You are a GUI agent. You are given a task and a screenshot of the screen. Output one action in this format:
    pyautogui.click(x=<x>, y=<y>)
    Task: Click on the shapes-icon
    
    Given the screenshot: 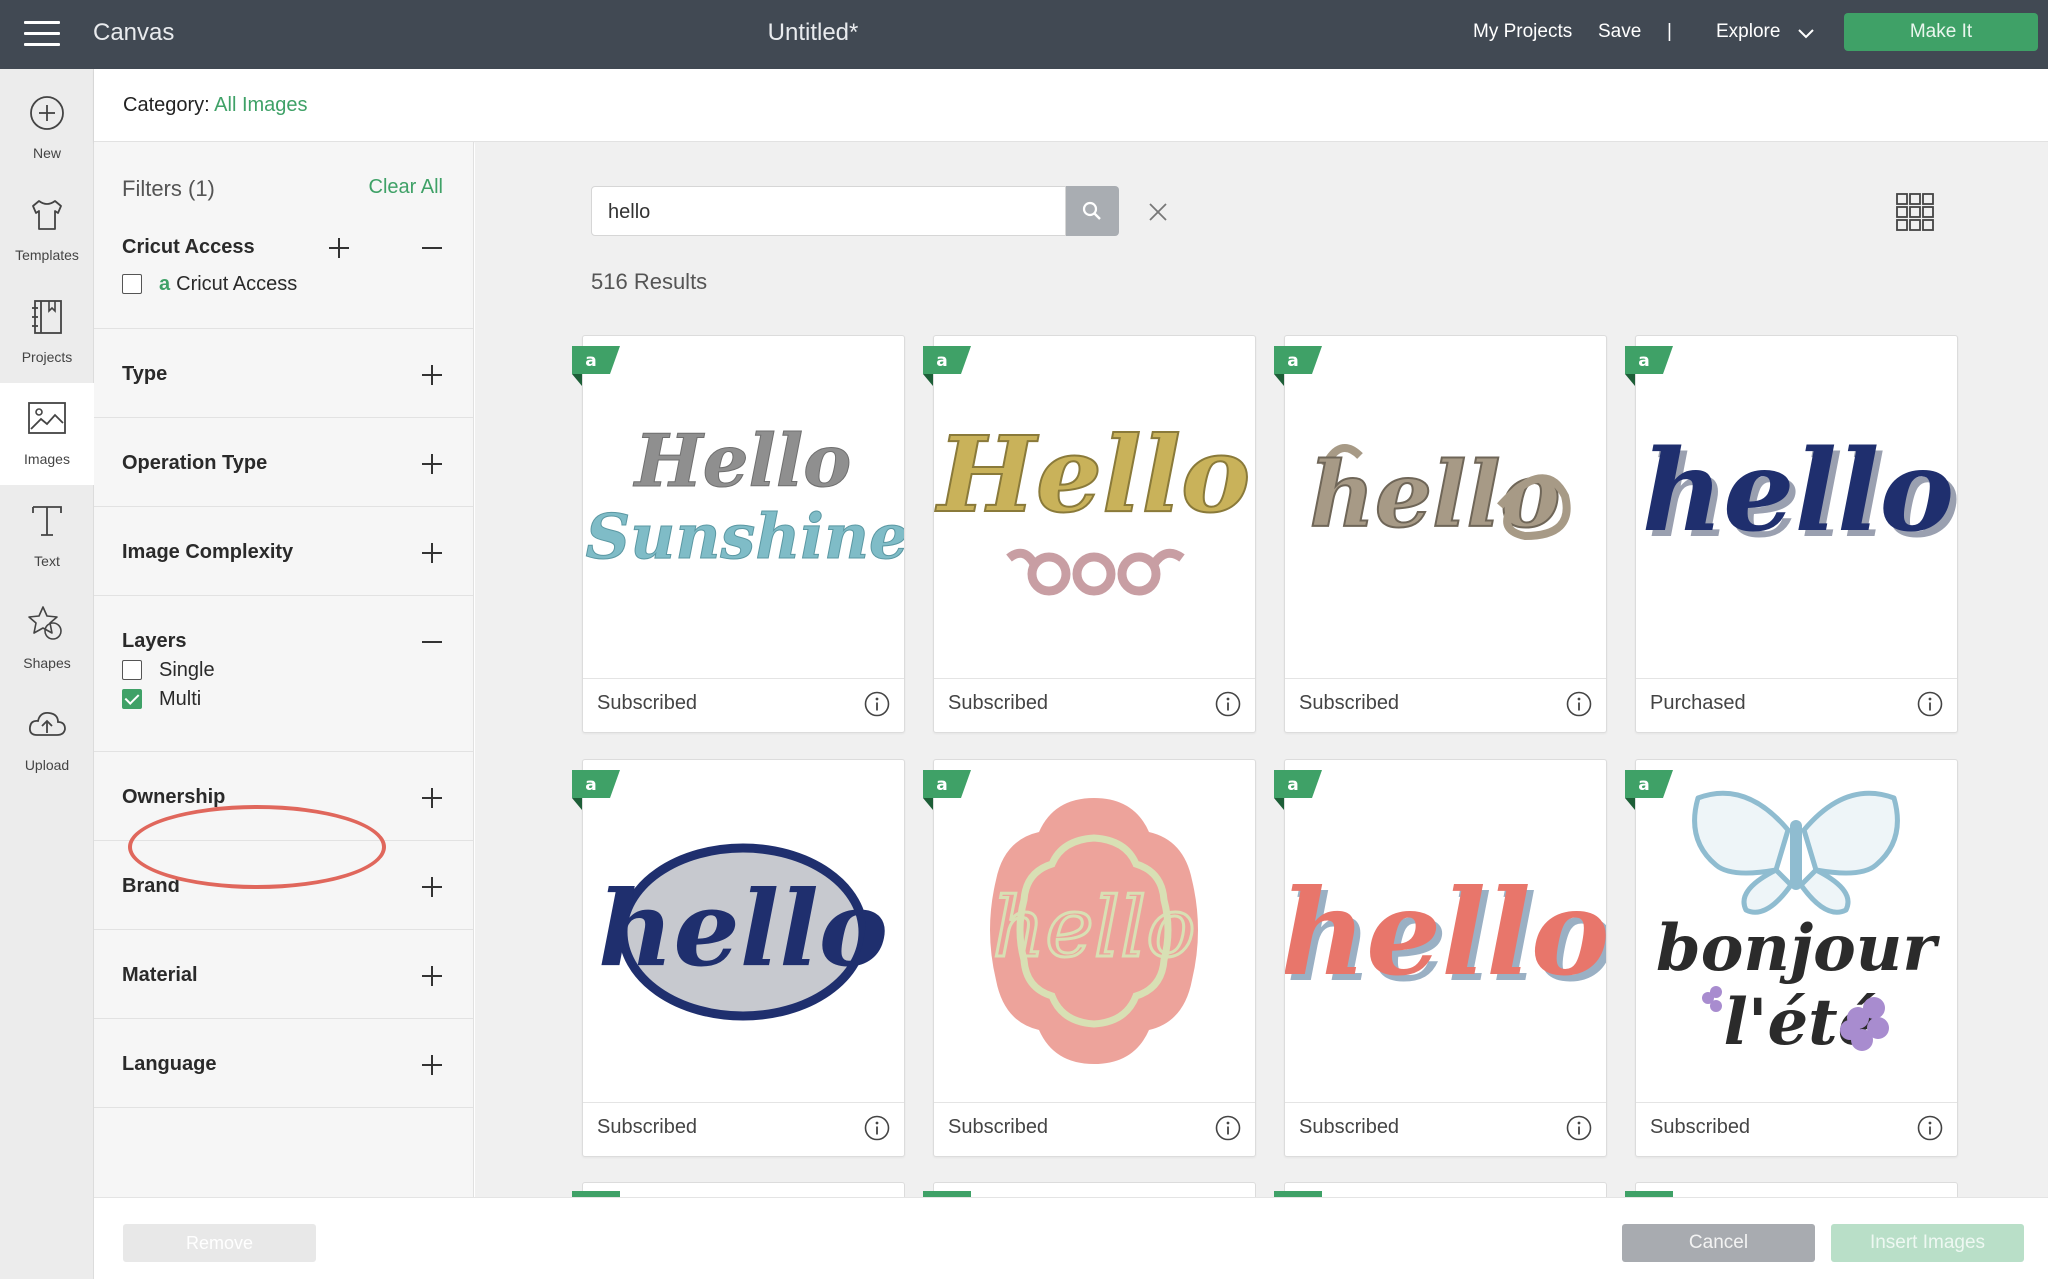 What is the action you would take?
    pyautogui.click(x=45, y=623)
    